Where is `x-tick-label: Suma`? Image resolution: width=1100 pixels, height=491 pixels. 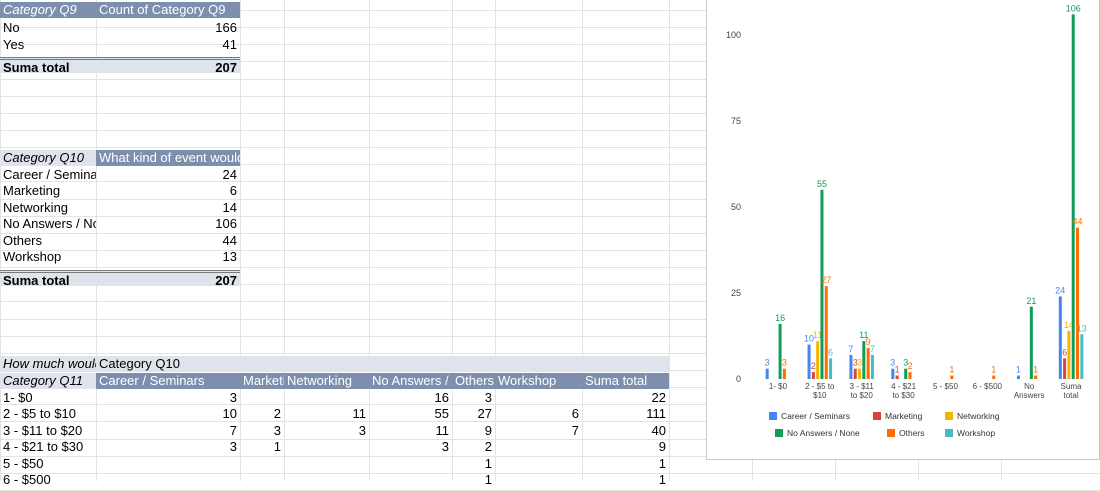
x-tick-label: Suma is located at coordinates (1071, 386).